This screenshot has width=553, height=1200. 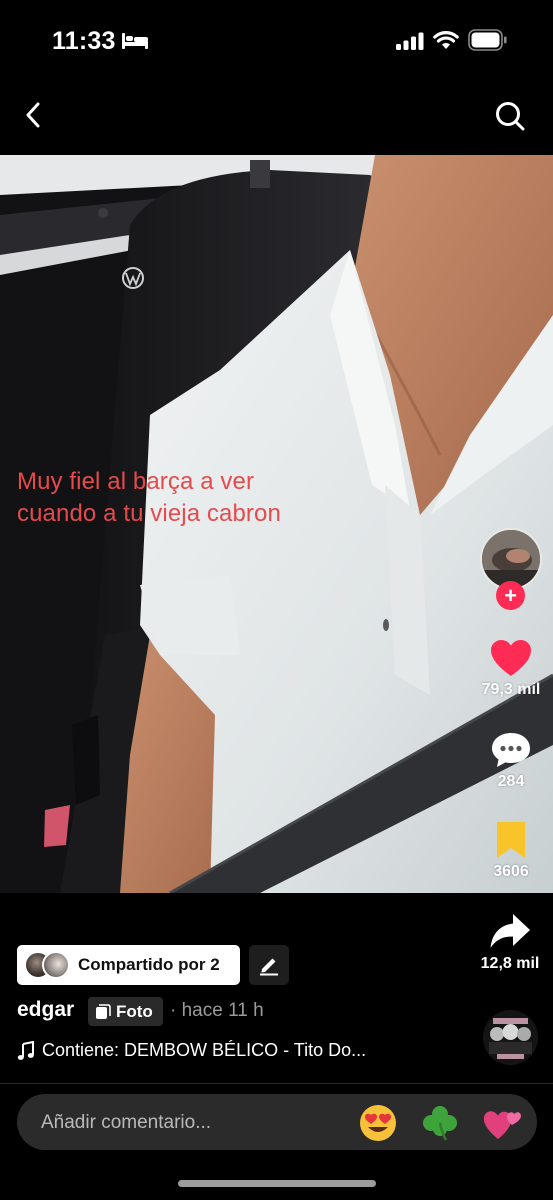 What do you see at coordinates (277, 1183) in the screenshot?
I see `home-indicator` at bounding box center [277, 1183].